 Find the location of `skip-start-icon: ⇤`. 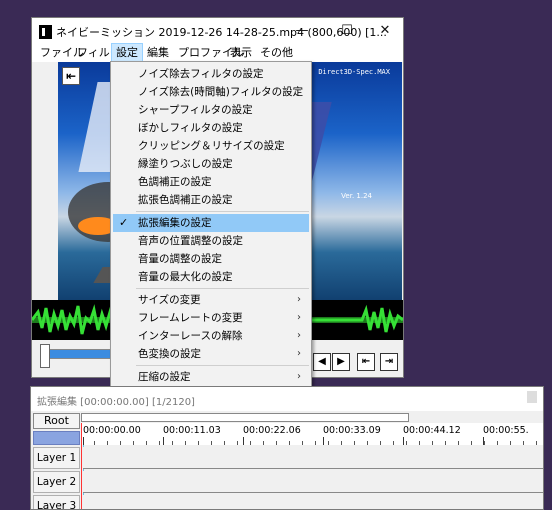

skip-start-icon: ⇤ is located at coordinates (366, 362).